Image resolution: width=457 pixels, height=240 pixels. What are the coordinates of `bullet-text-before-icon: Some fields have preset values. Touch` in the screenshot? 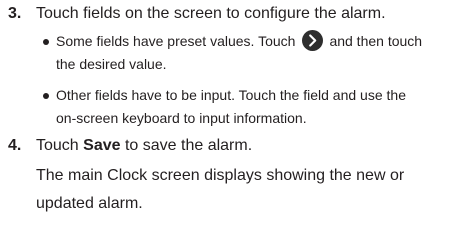 It's located at (176, 41).